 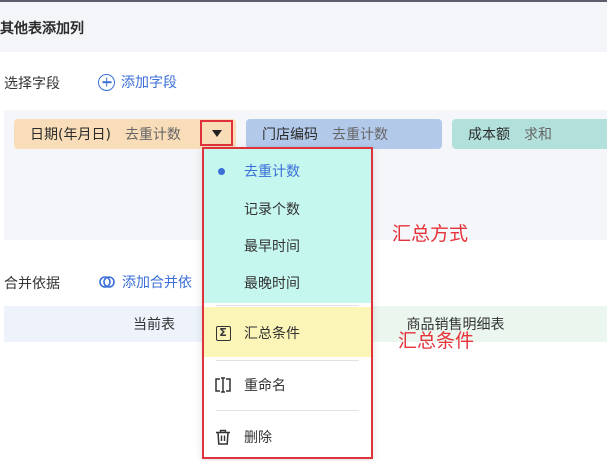 I want to click on rename-icon, so click(x=223, y=385).